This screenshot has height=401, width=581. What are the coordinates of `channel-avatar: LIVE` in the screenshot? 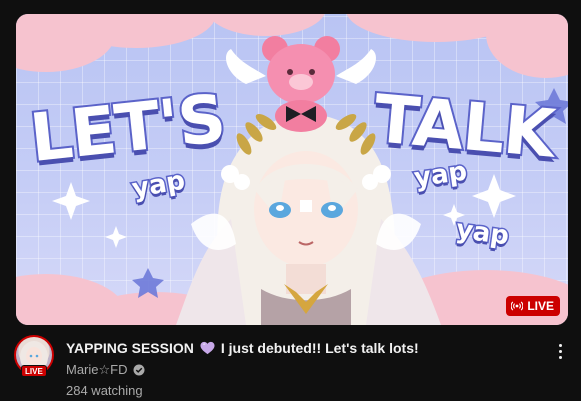 It's located at (34, 356).